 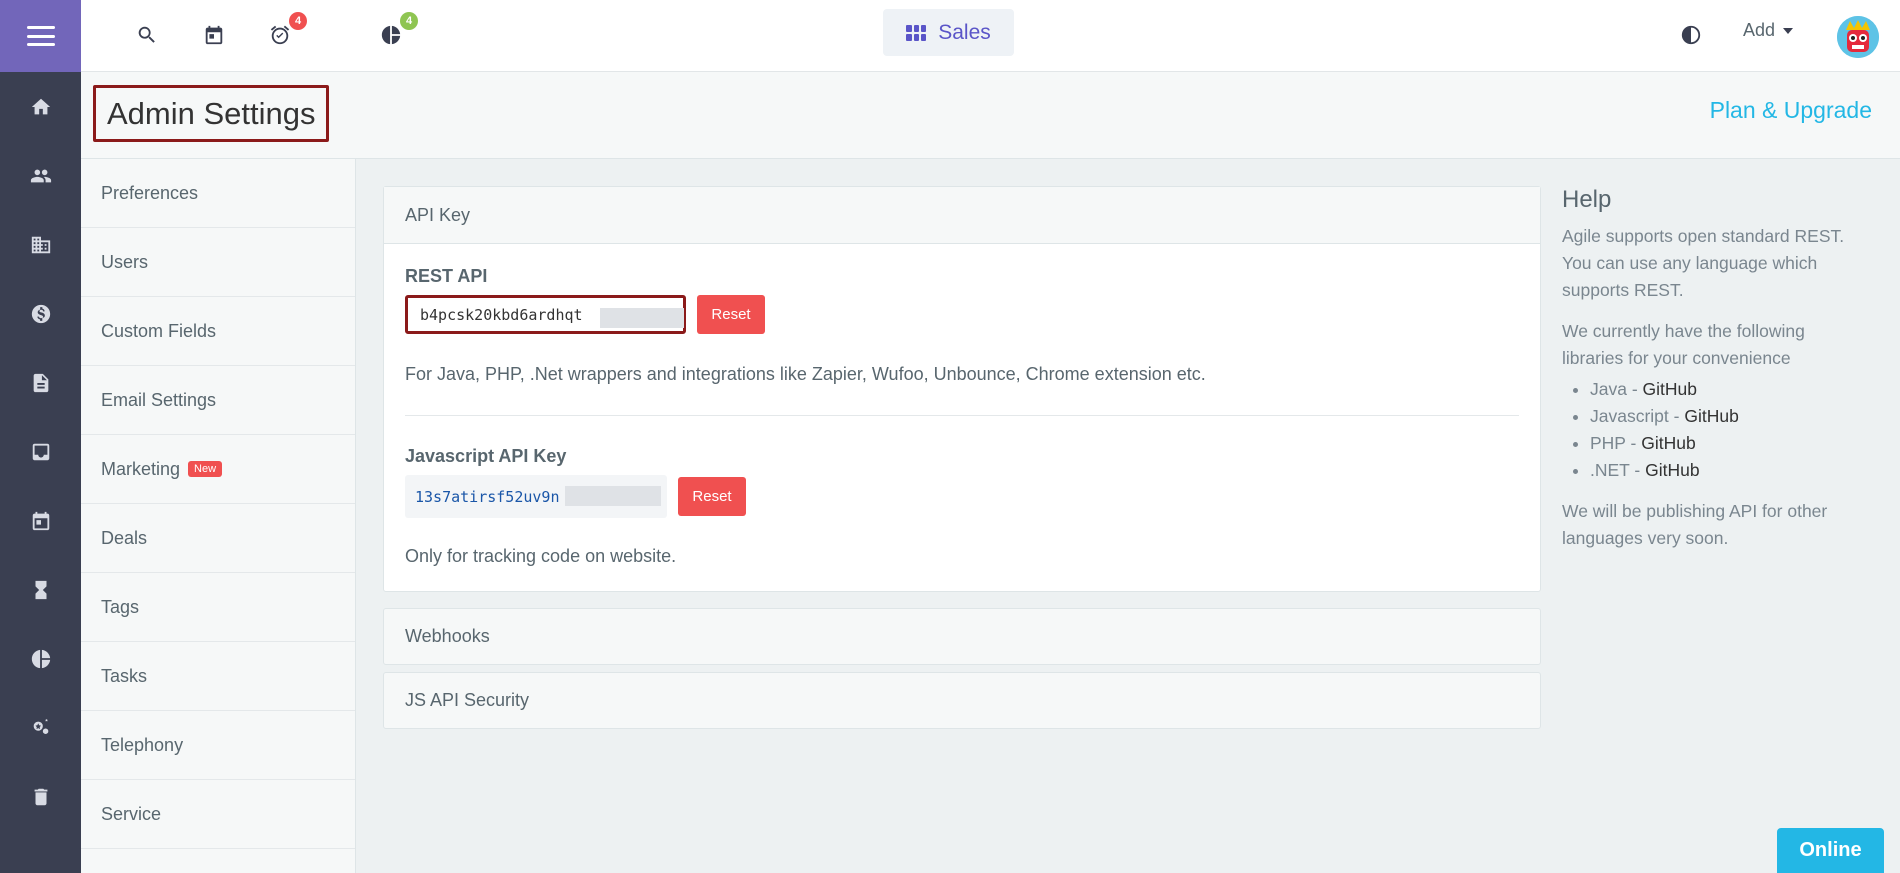 What do you see at coordinates (218, 607) in the screenshot?
I see `settings-nav-tags: Tags` at bounding box center [218, 607].